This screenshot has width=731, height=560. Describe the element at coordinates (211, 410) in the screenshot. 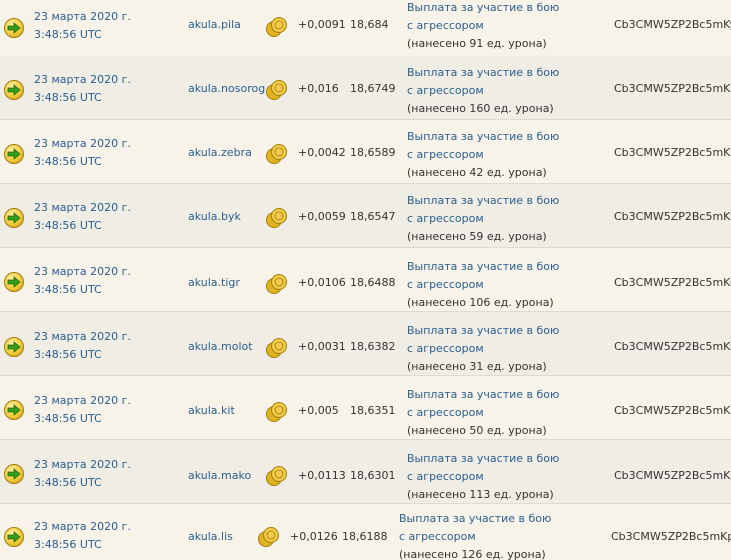

I see `user-link: akula.kit` at that location.